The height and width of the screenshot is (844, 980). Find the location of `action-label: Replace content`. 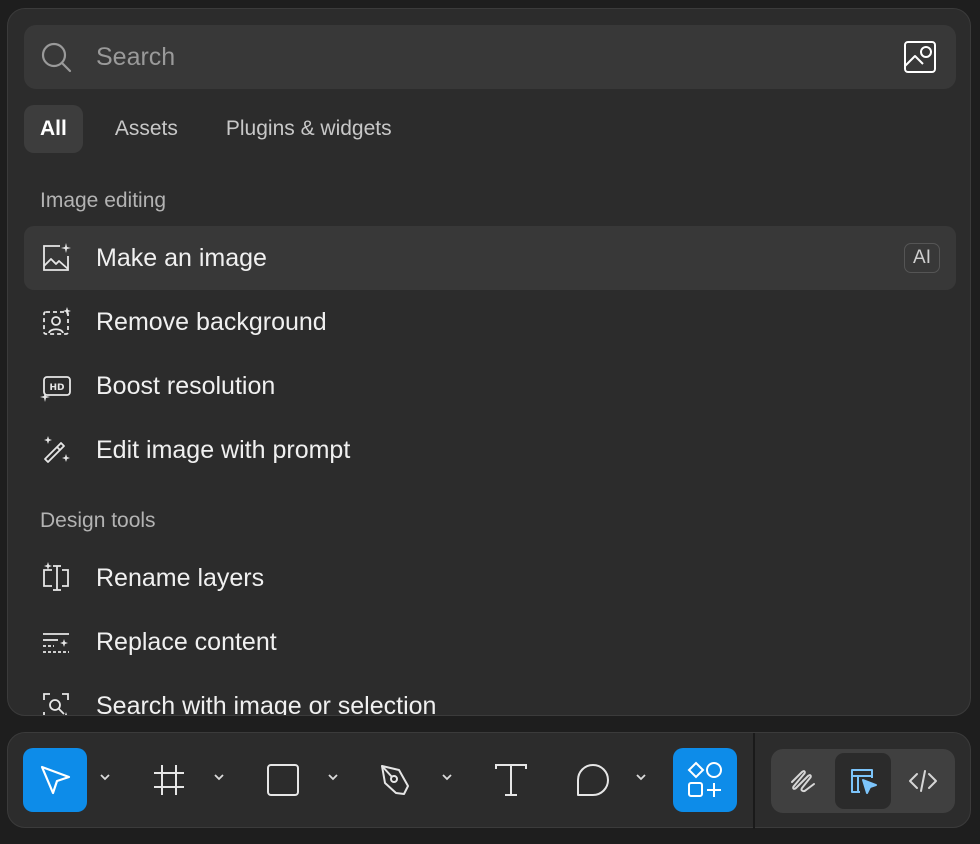

action-label: Replace content is located at coordinates (186, 642).